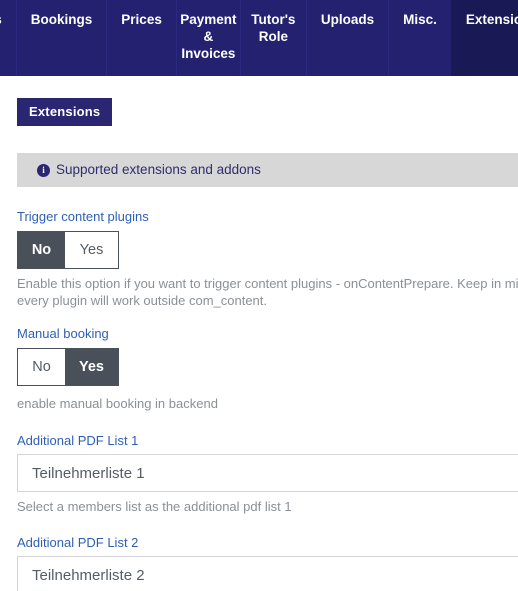 The width and height of the screenshot is (518, 591). I want to click on nav-tab-label: Extensions, so click(491, 19).